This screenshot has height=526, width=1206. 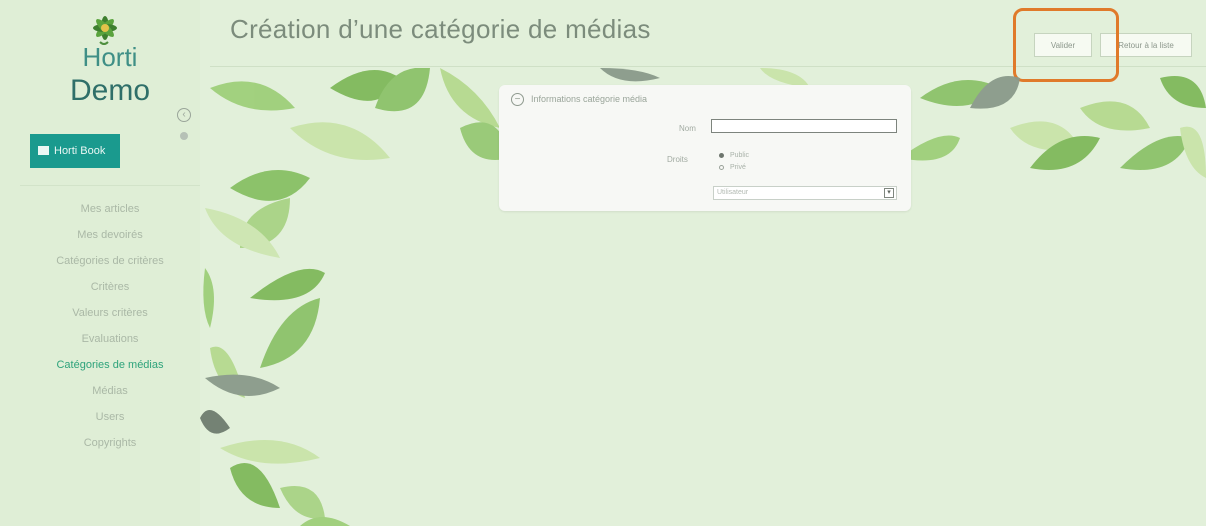 What do you see at coordinates (80, 151) in the screenshot?
I see `horti-book-label: Horti Book` at bounding box center [80, 151].